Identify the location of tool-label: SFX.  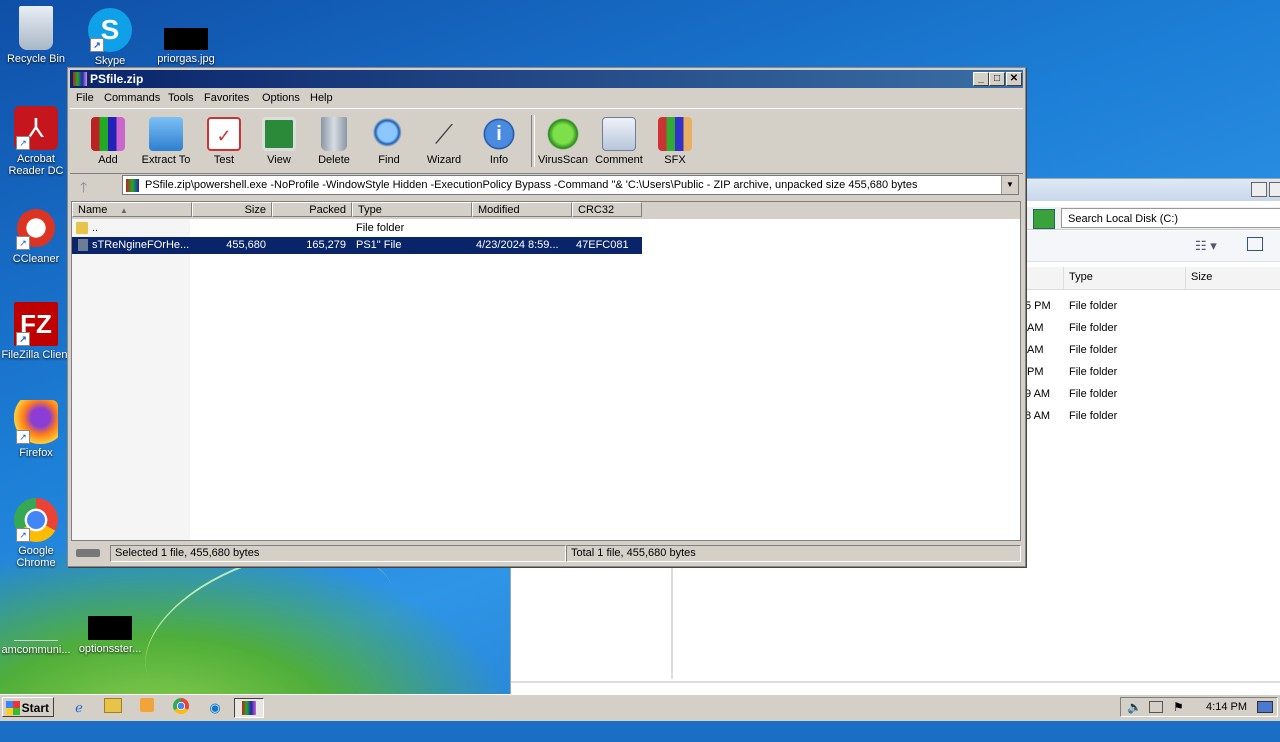
(675, 160).